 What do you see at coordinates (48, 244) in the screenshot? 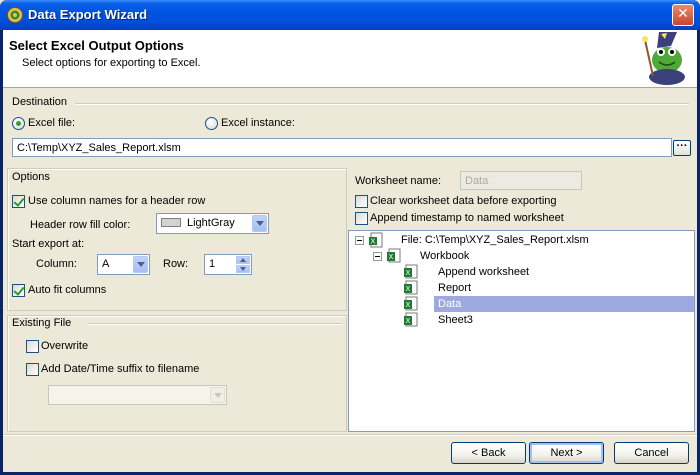
I see `start-export-label: Start export at:` at bounding box center [48, 244].